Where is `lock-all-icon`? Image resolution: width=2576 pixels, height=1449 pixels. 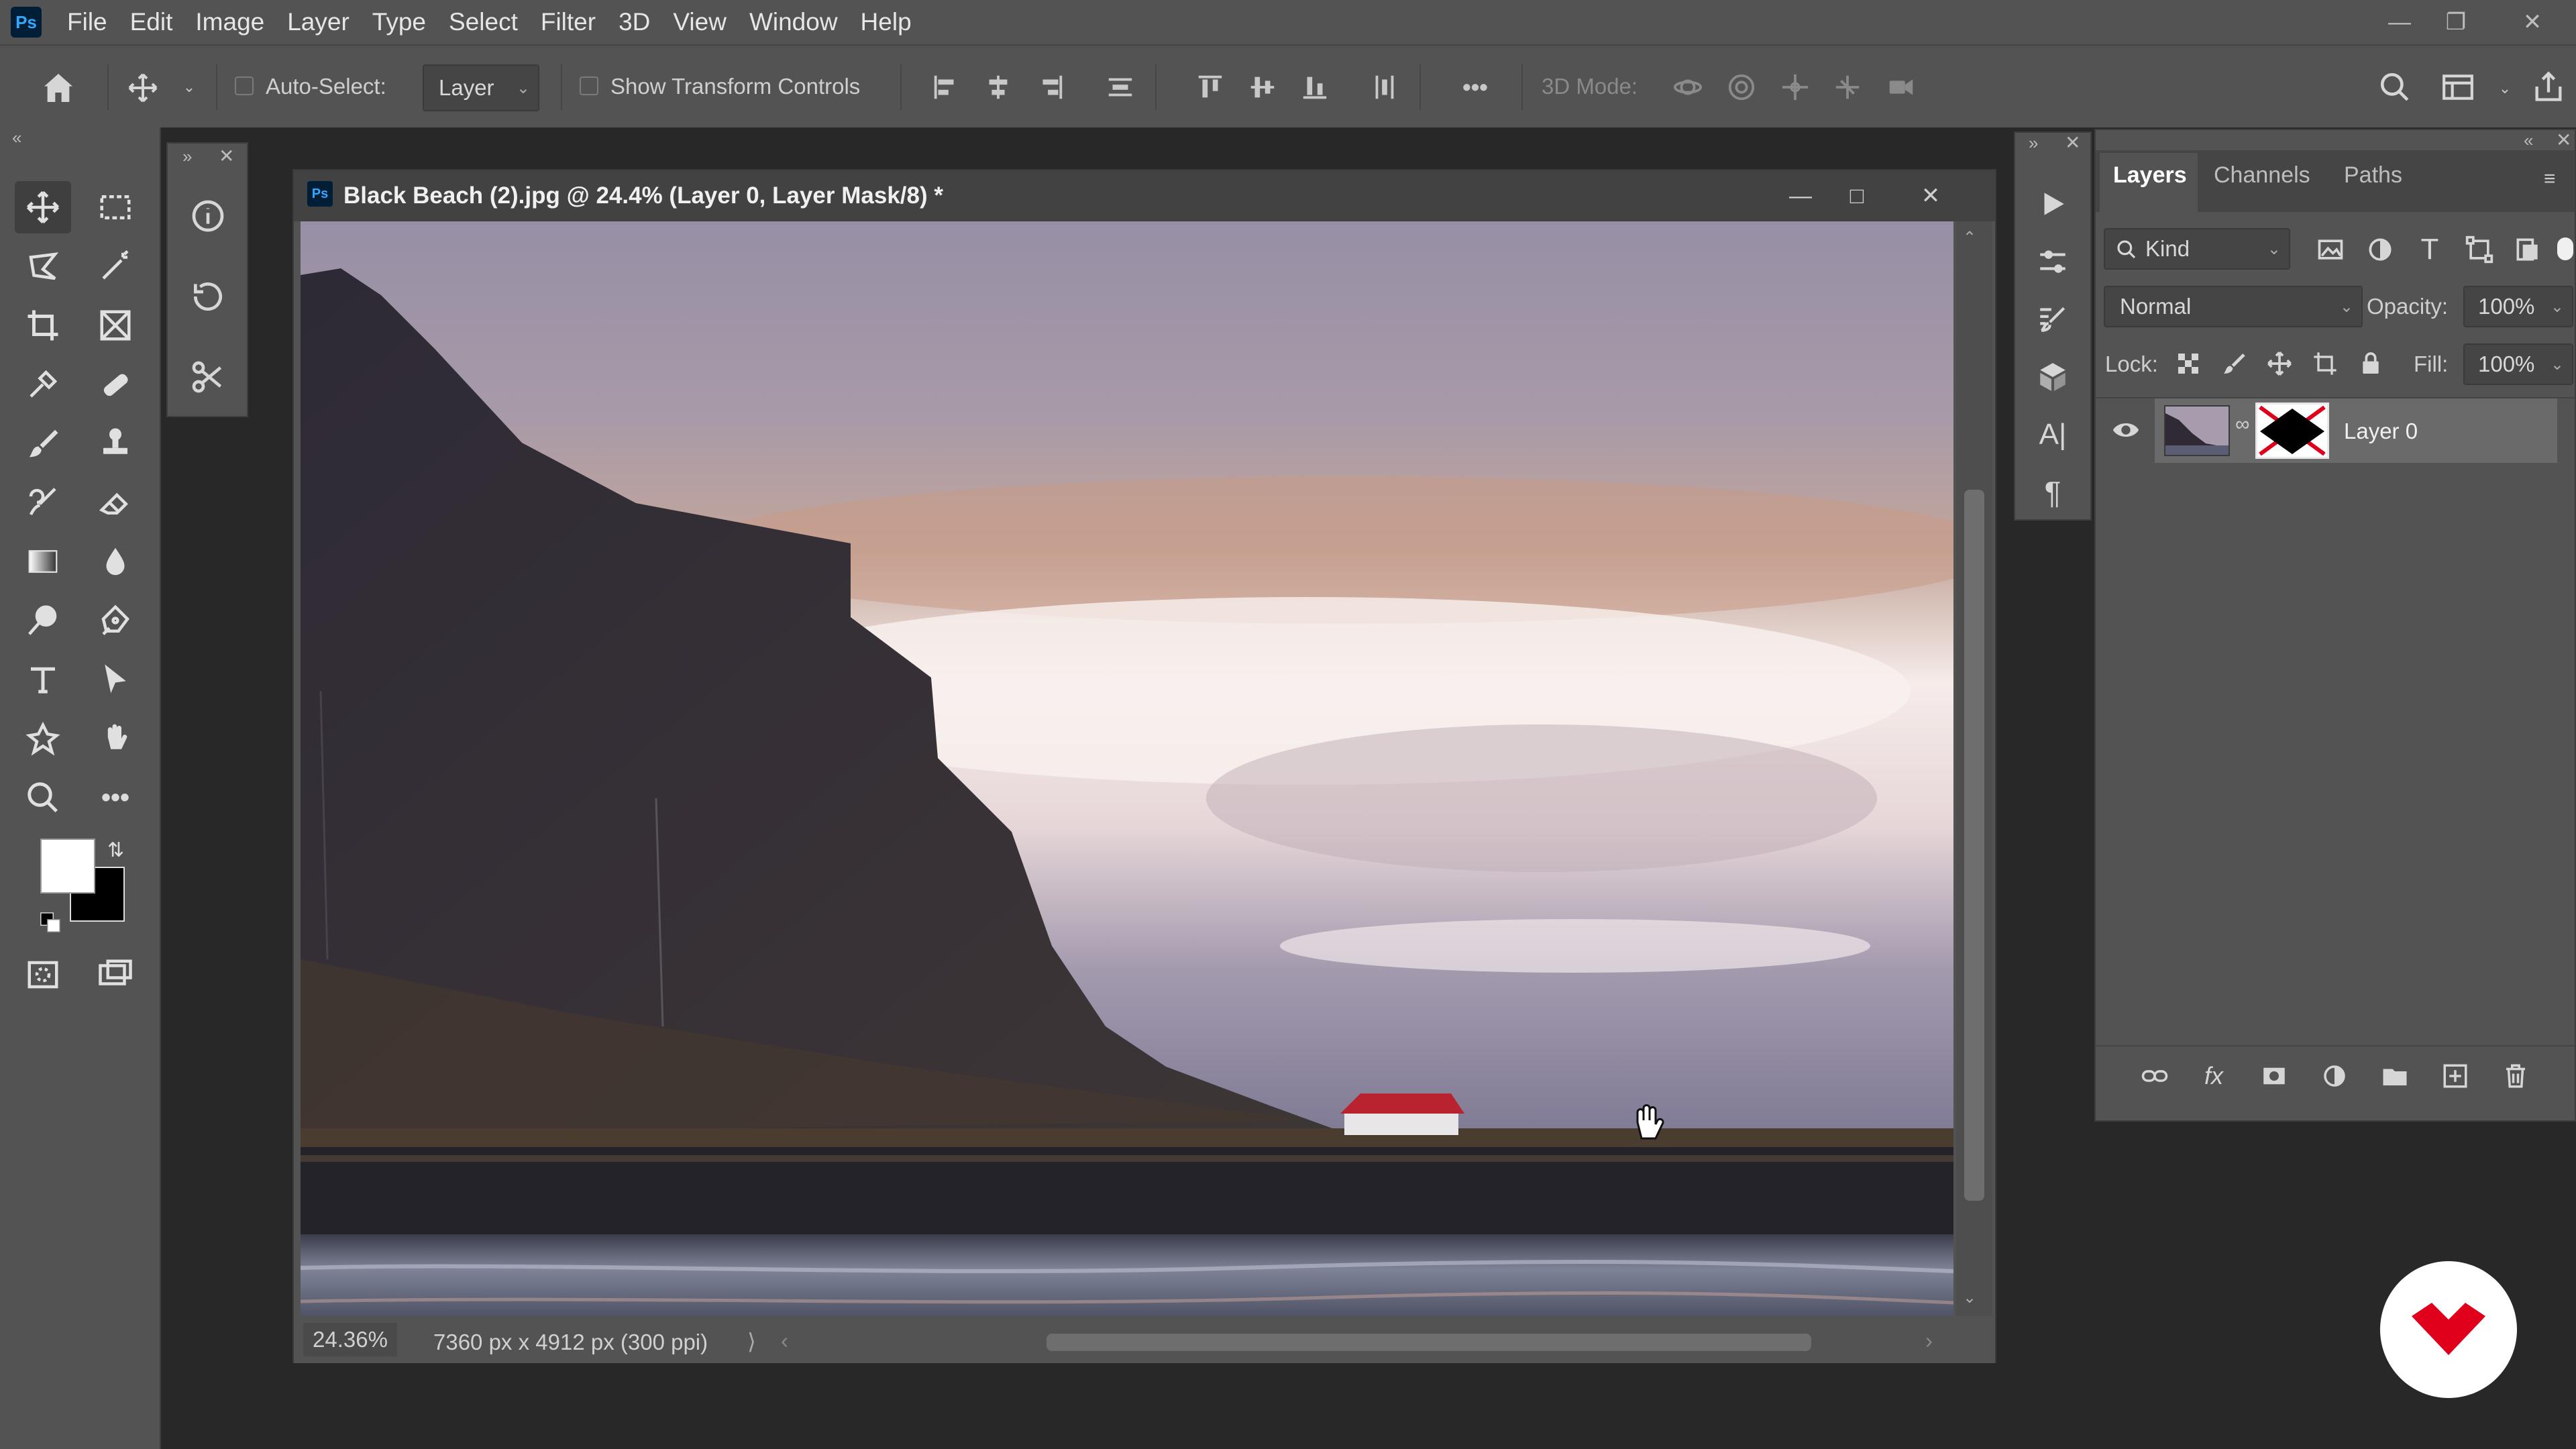
lock-all-icon is located at coordinates (2371, 363).